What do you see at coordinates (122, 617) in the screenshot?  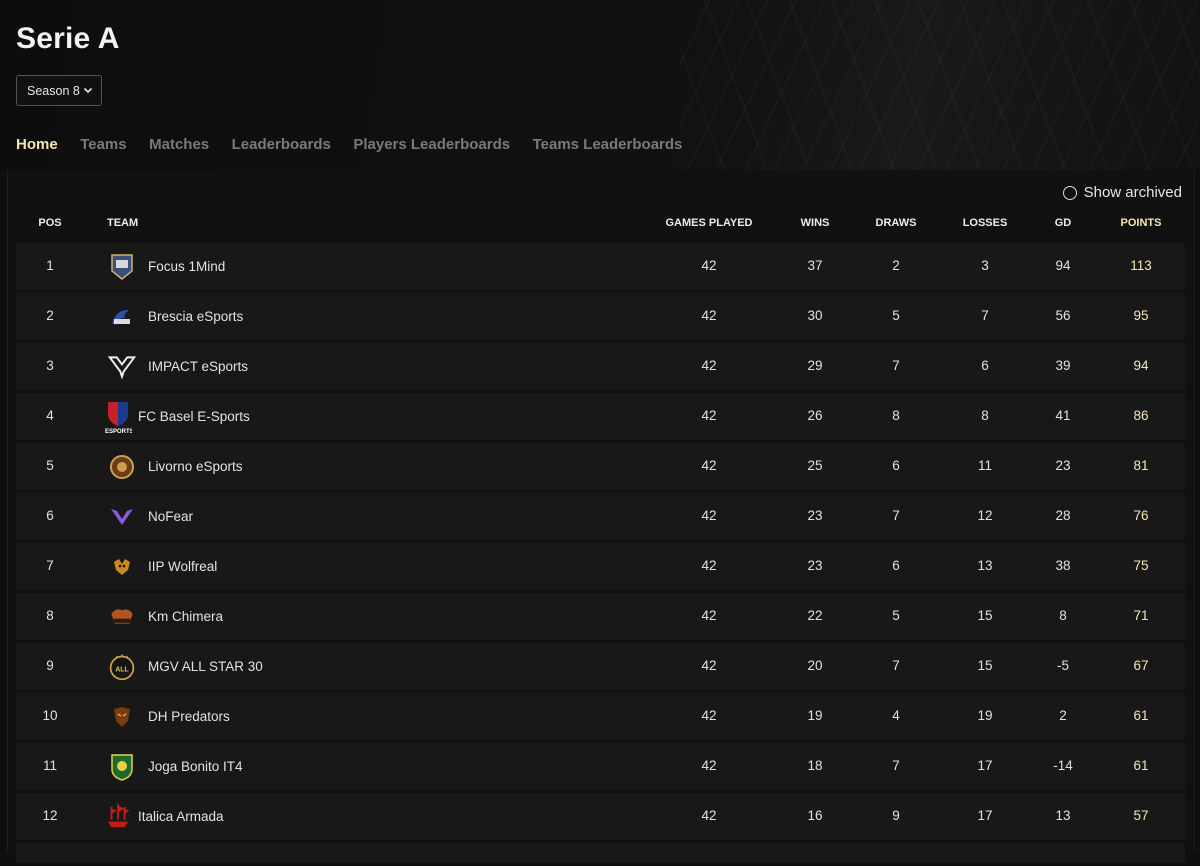 I see `km-chimera-logo-icon` at bounding box center [122, 617].